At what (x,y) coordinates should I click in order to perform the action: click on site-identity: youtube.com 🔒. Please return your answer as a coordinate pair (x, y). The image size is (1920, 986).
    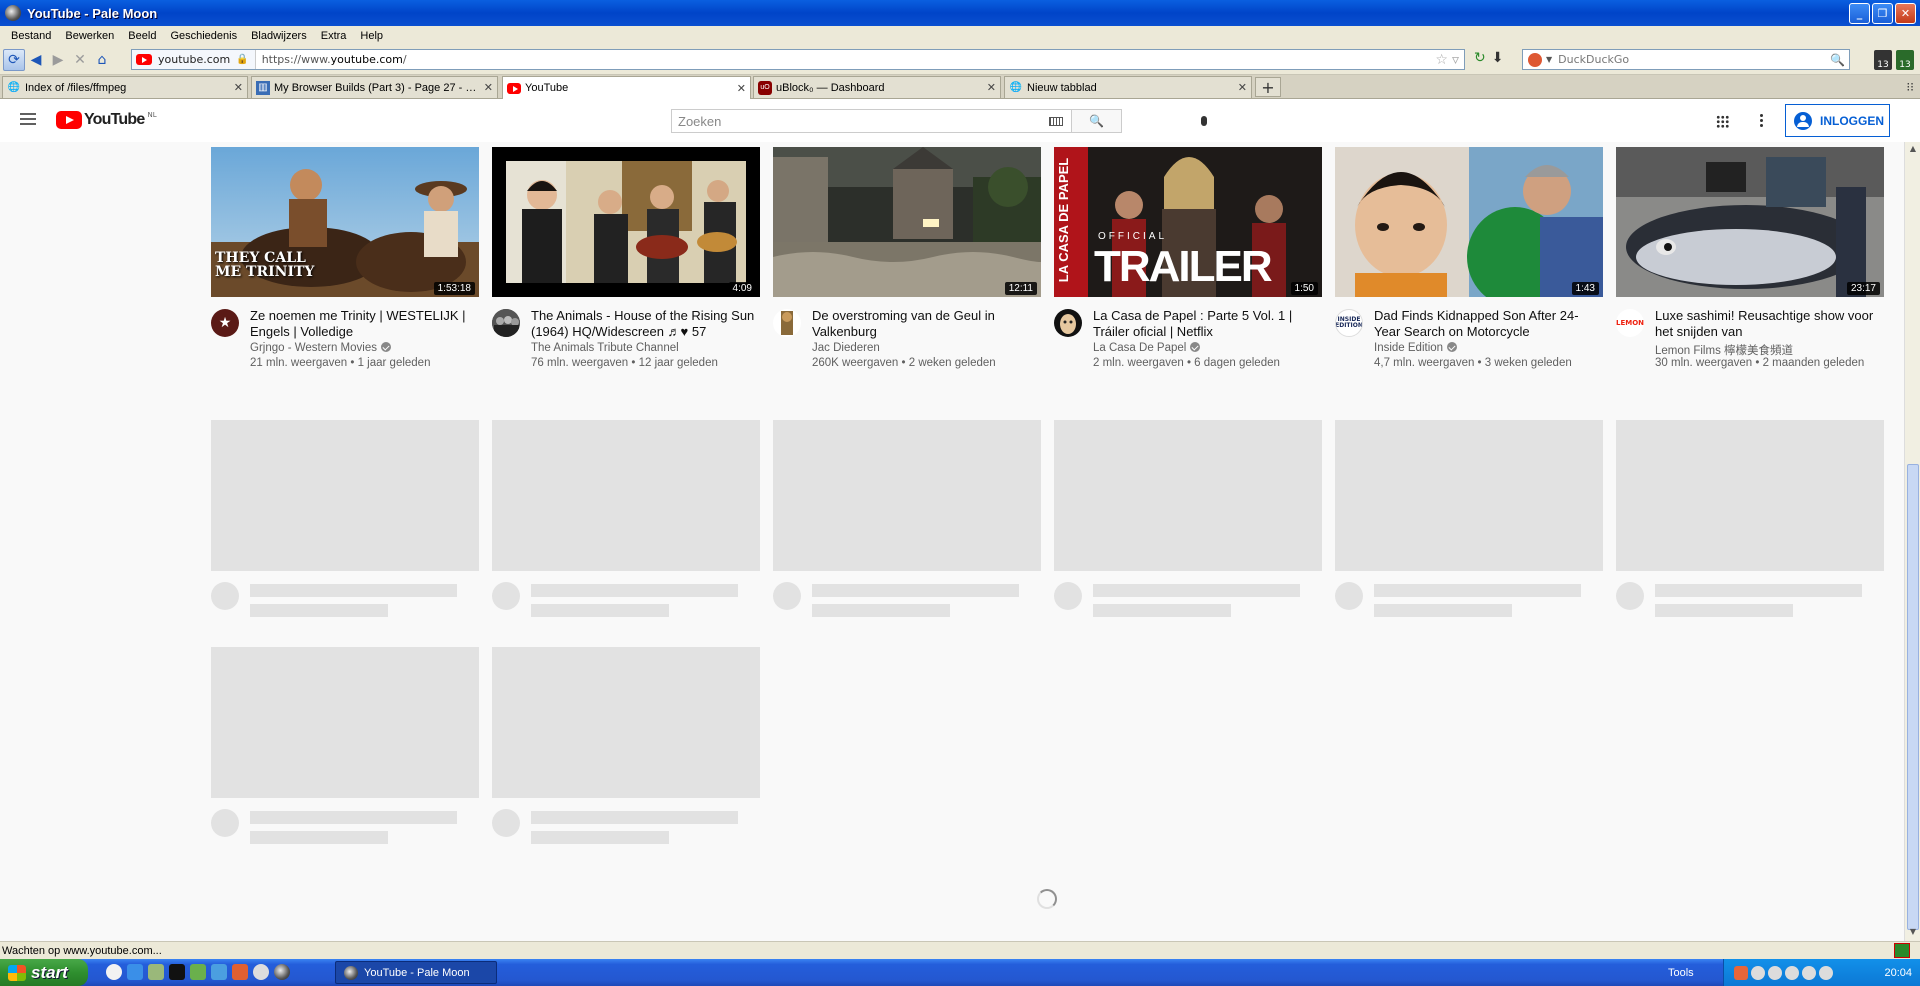
    Looking at the image, I should click on (194, 59).